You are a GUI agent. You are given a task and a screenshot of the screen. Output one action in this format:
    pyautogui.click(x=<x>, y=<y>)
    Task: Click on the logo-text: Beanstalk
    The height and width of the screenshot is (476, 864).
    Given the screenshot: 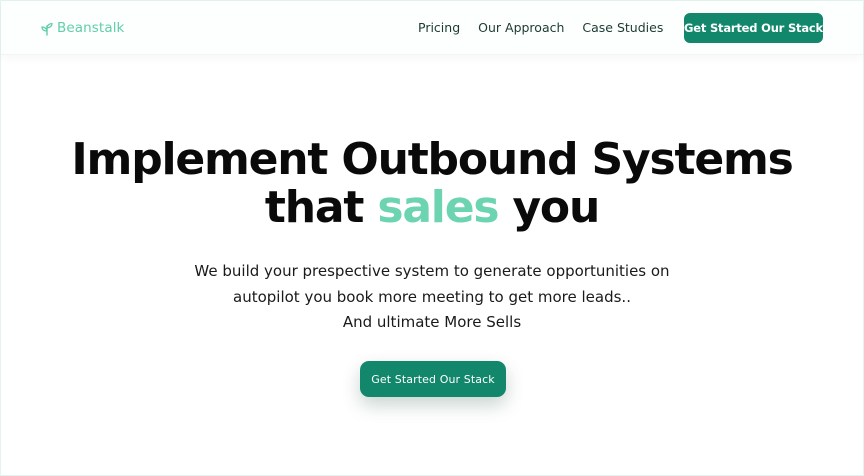 What is the action you would take?
    pyautogui.click(x=91, y=28)
    